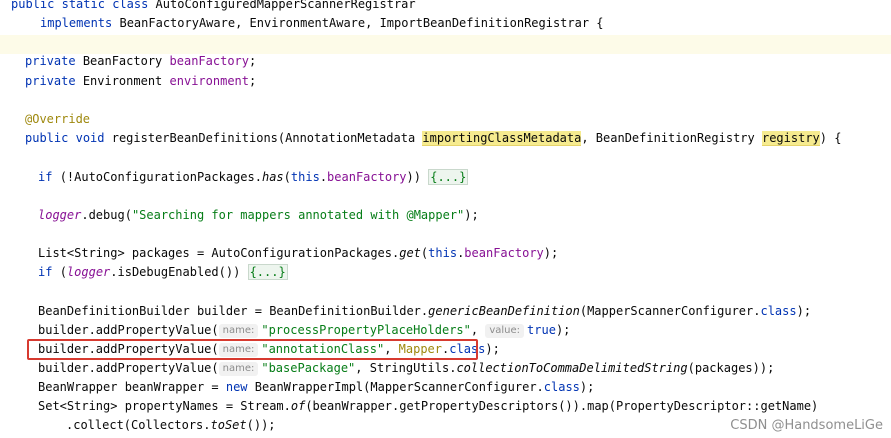  I want to click on unused-param-warning: registry, so click(790, 138).